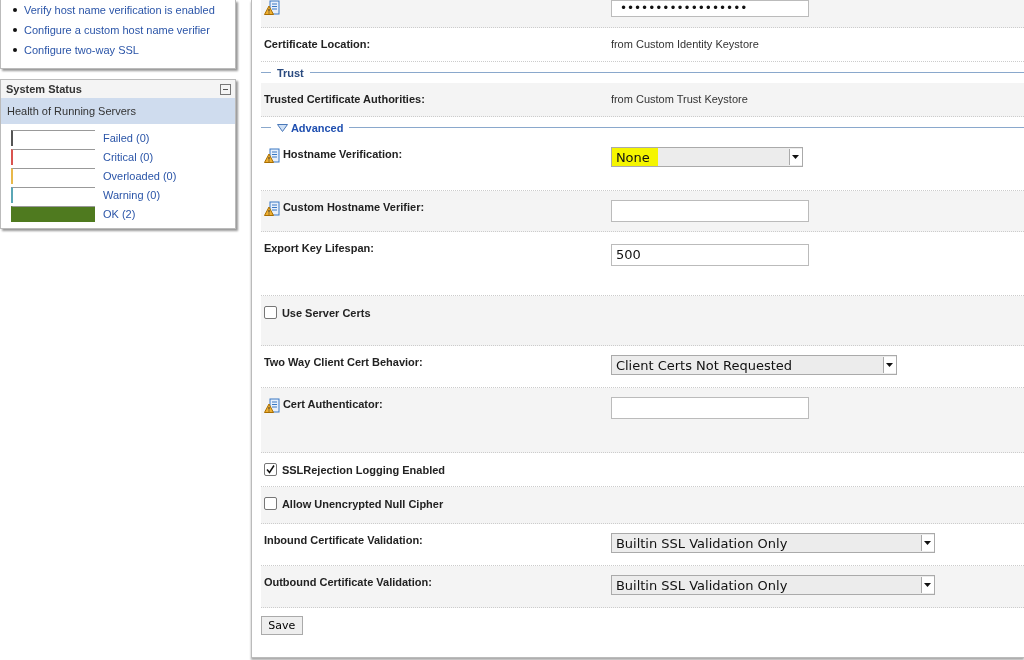 This screenshot has width=1024, height=660. I want to click on field-label: Trusted Certificate Authorities:, so click(344, 99).